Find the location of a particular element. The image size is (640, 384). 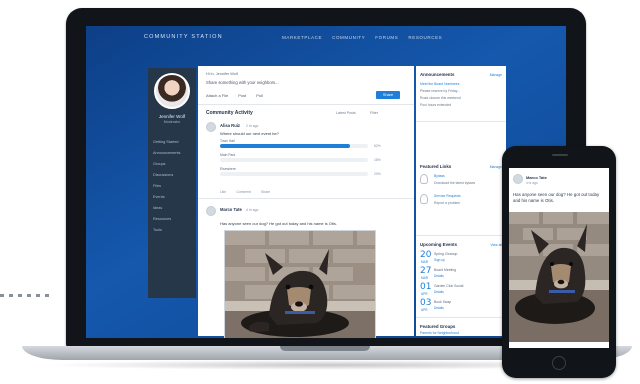

dotted-leader is located at coordinates (24, 295).